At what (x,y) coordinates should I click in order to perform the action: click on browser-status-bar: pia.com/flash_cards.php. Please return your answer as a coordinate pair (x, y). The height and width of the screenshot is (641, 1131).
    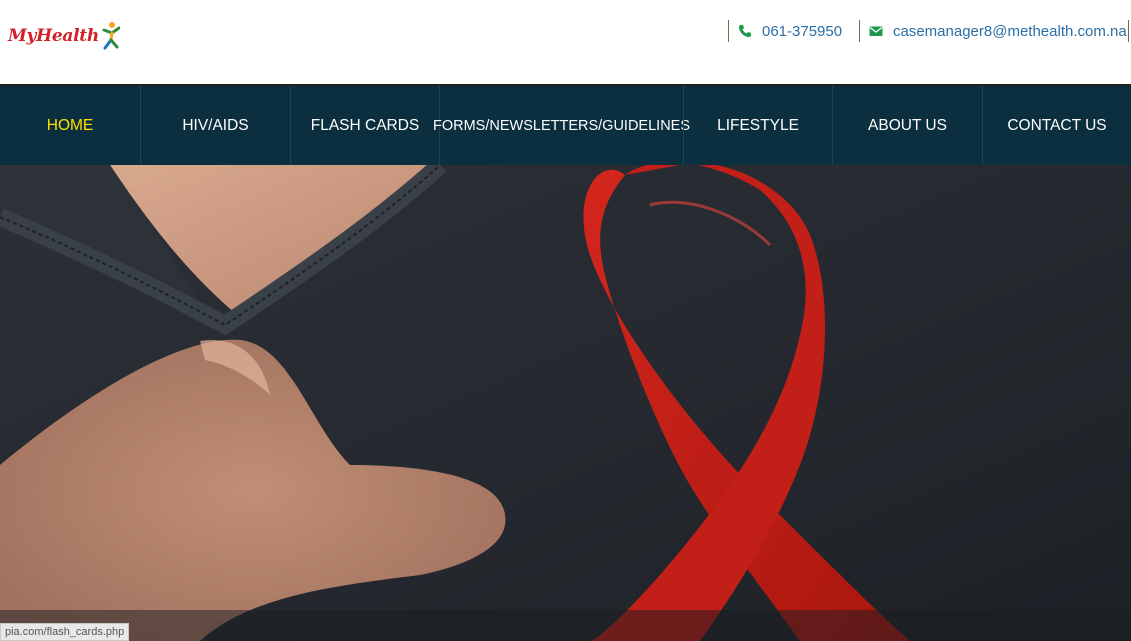
    Looking at the image, I should click on (65, 632).